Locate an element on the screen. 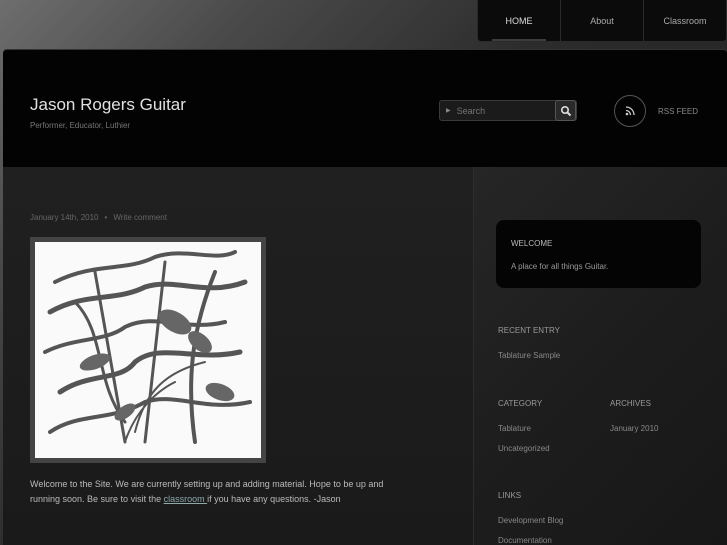 The height and width of the screenshot is (545, 727). category-heading: CATEGORY is located at coordinates (520, 403).